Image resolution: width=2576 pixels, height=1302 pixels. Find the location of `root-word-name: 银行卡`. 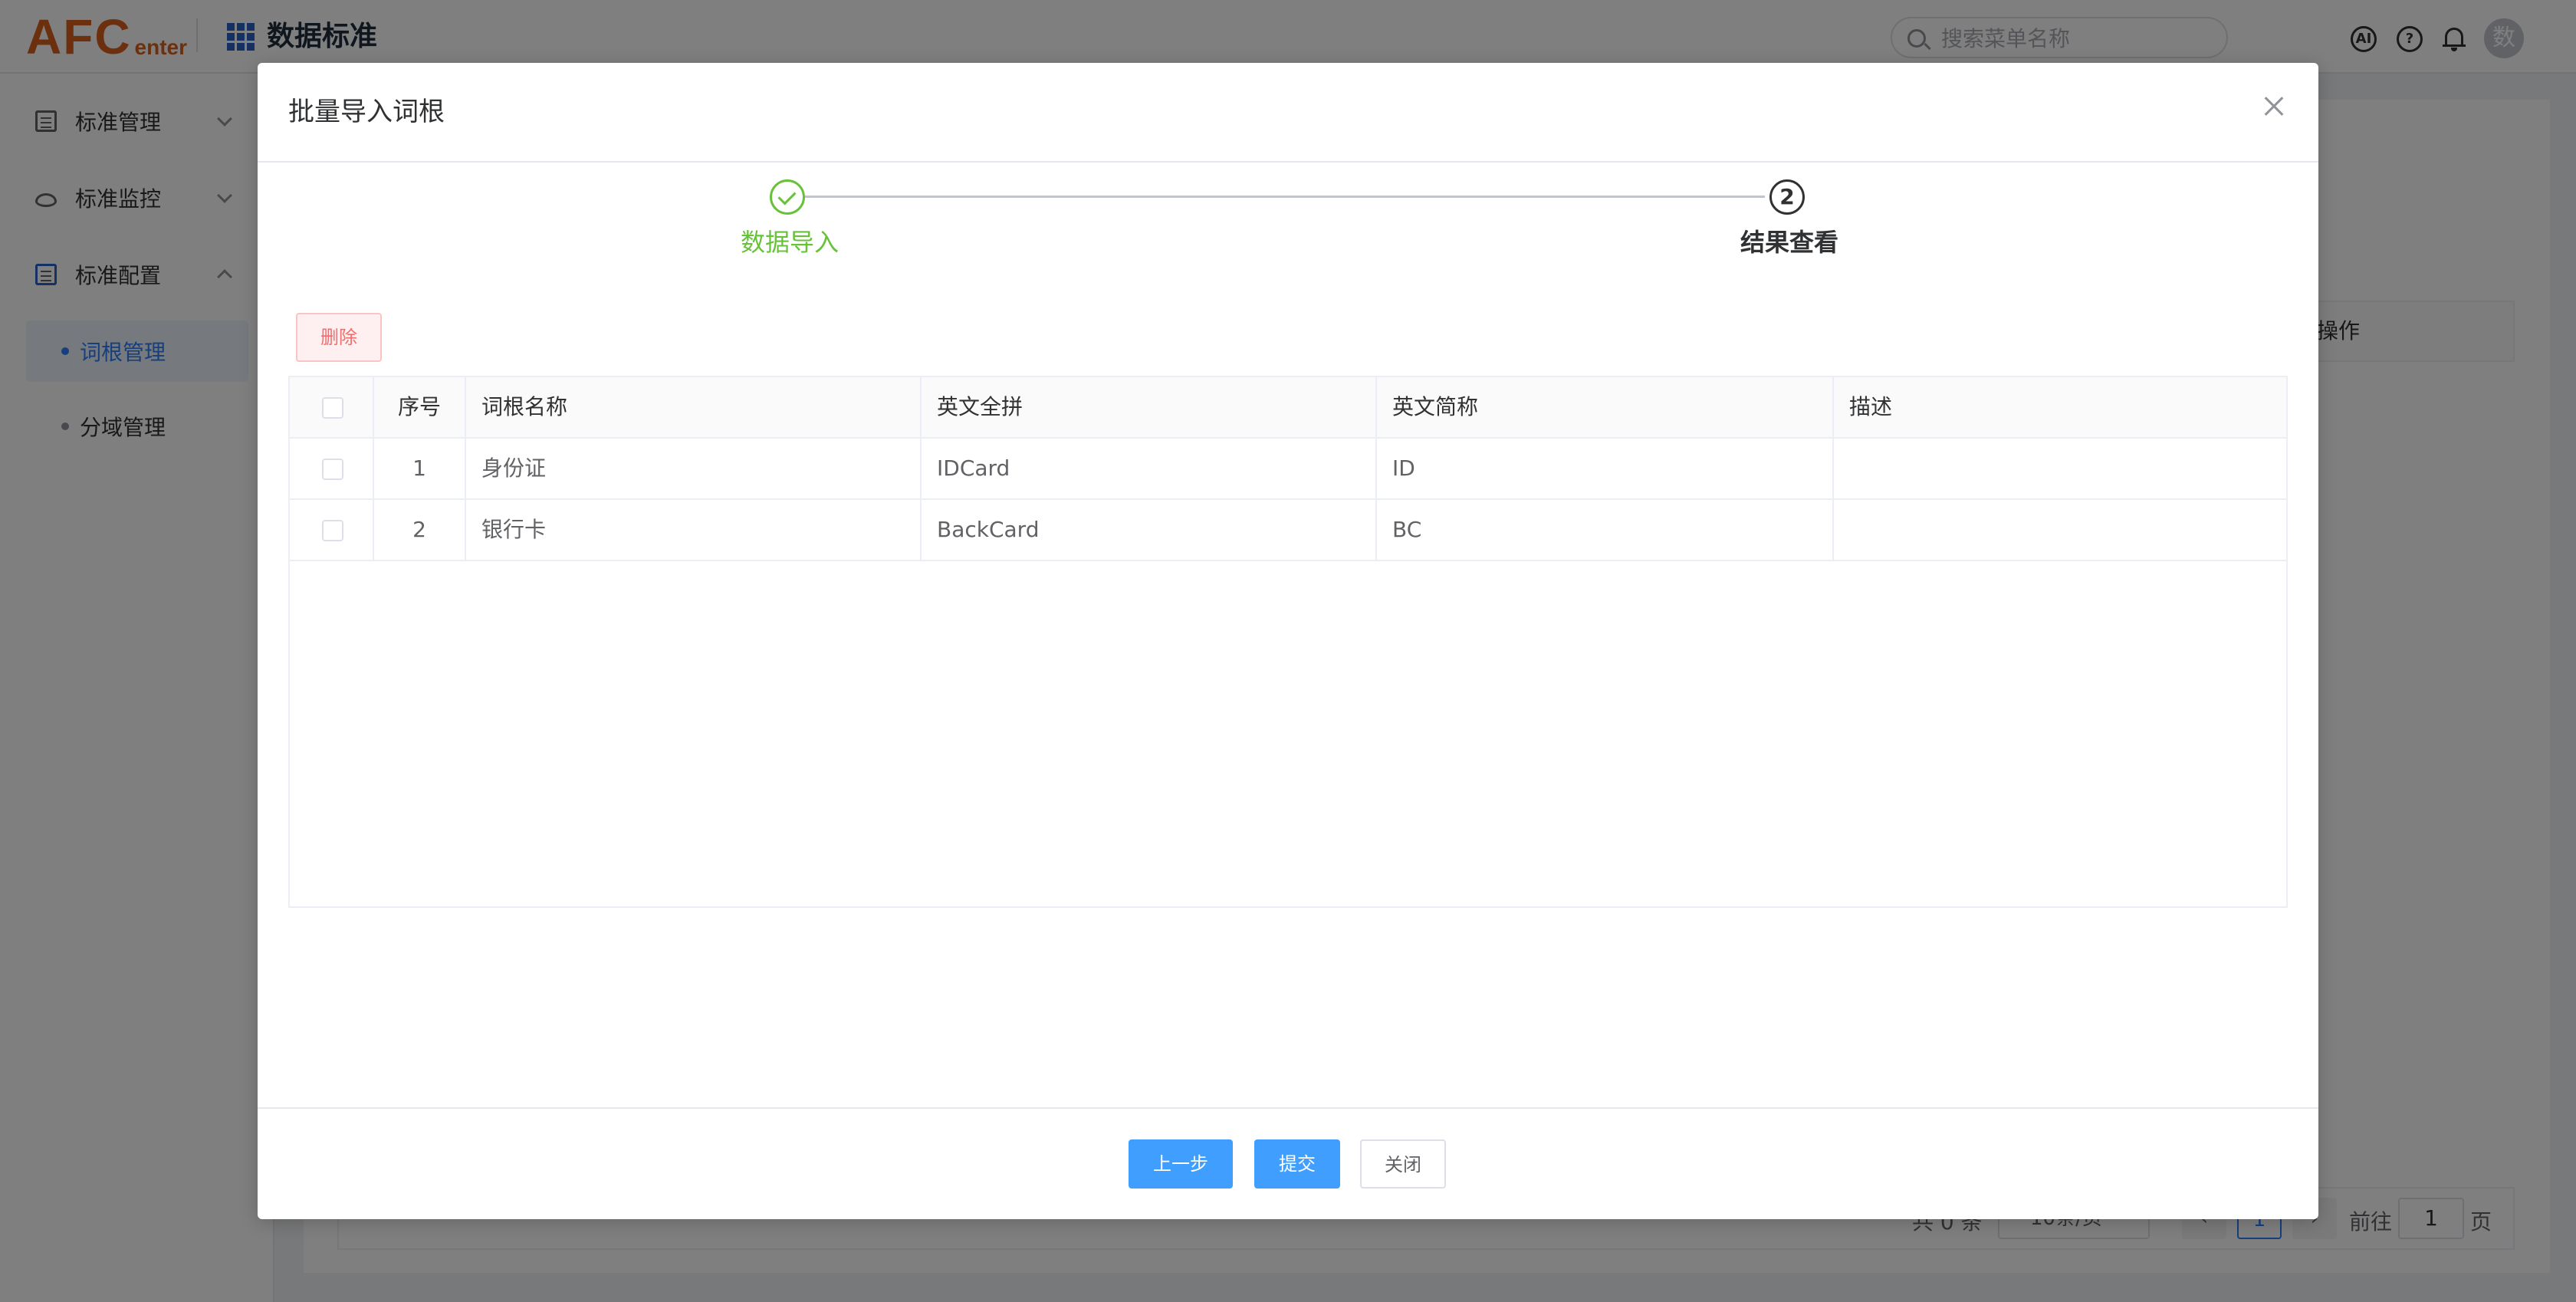

root-word-name: 银行卡 is located at coordinates (694, 530).